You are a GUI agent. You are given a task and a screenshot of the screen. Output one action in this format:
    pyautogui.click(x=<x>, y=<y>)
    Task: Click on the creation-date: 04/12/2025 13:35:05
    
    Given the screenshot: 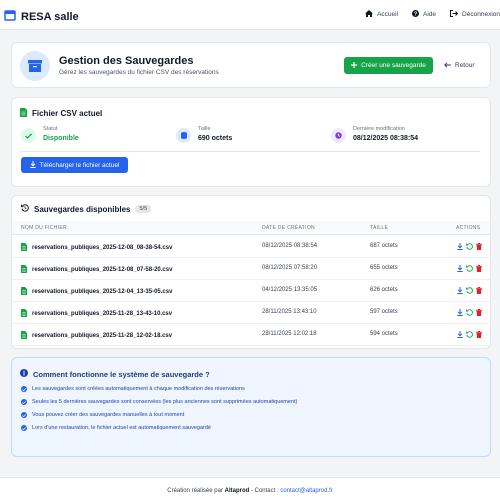 What is the action you would take?
    pyautogui.click(x=290, y=290)
    